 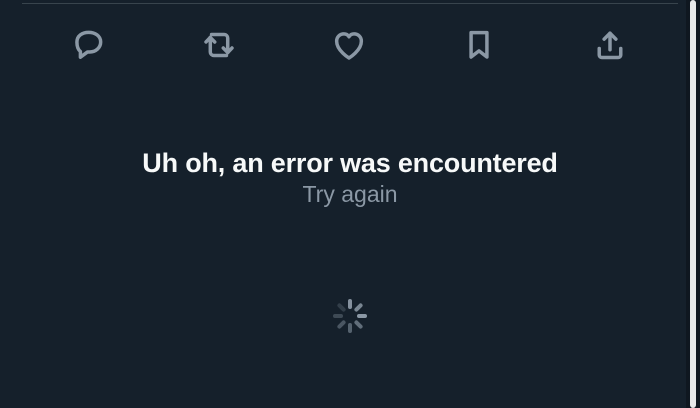 I want to click on error-title: Uh oh, an error was encountered, so click(x=350, y=163).